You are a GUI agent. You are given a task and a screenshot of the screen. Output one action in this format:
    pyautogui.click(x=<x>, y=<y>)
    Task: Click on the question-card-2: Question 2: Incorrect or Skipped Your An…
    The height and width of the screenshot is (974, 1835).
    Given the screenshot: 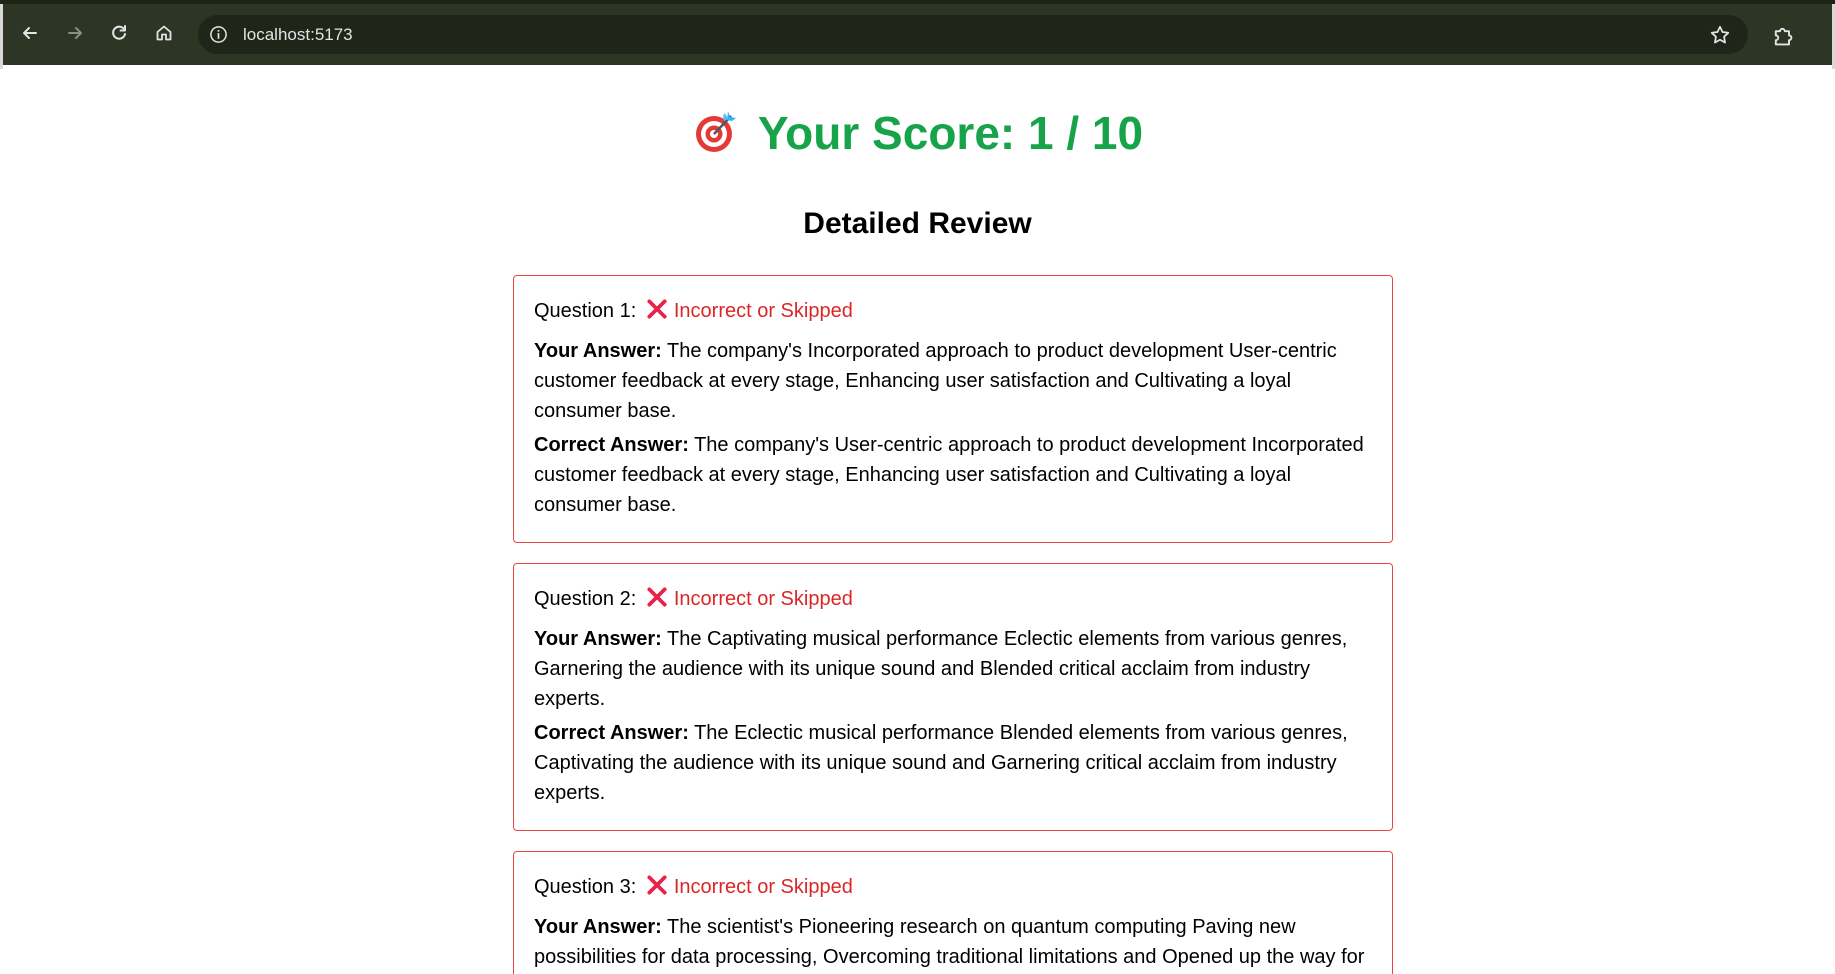 What is the action you would take?
    pyautogui.click(x=953, y=697)
    